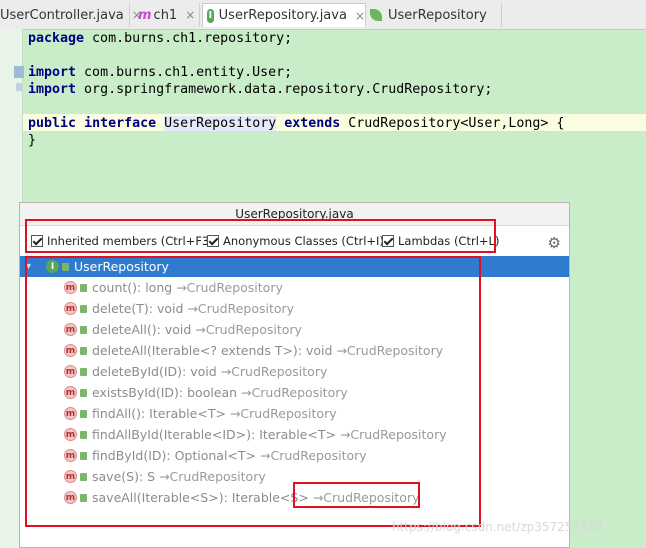  Describe the element at coordinates (356, 495) in the screenshot. I see `highlight-box-crudrepository` at that location.